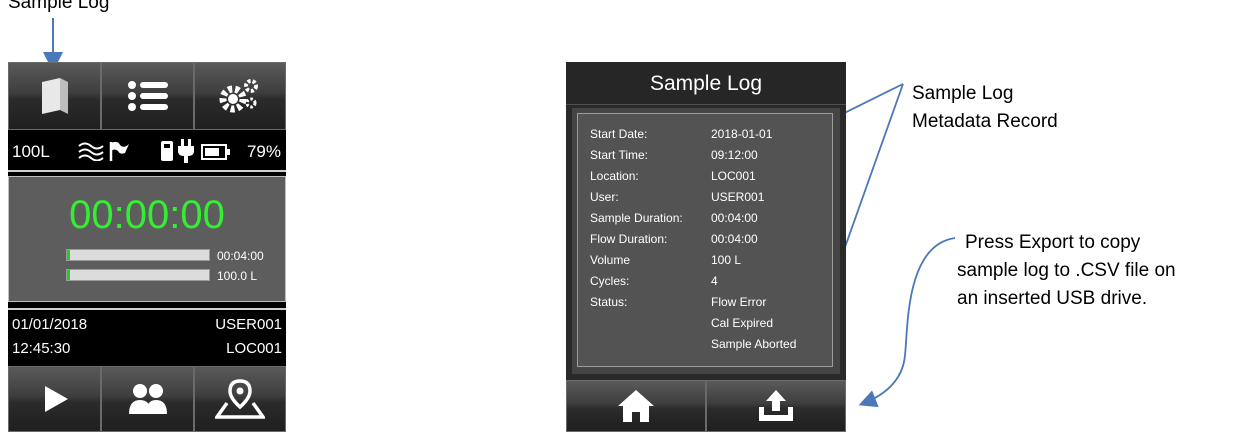 The width and height of the screenshot is (1240, 432). Describe the element at coordinates (985, 121) in the screenshot. I see `callout-line: Metadata Record` at that location.